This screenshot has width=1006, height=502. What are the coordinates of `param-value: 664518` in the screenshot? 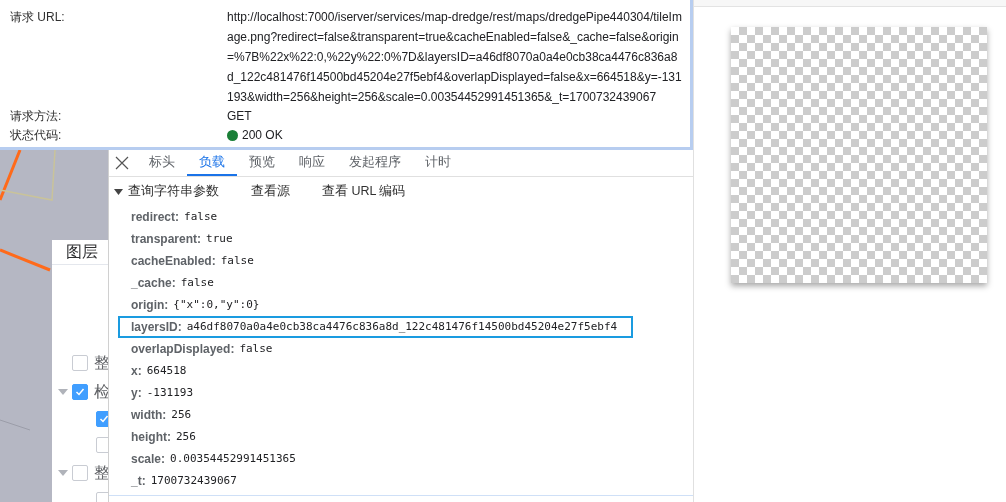 It's located at (166, 370).